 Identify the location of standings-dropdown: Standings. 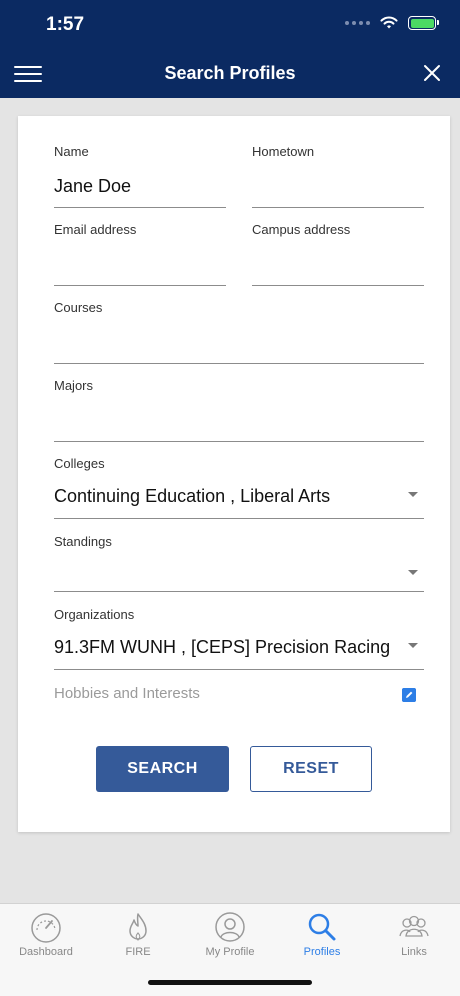
(239, 563).